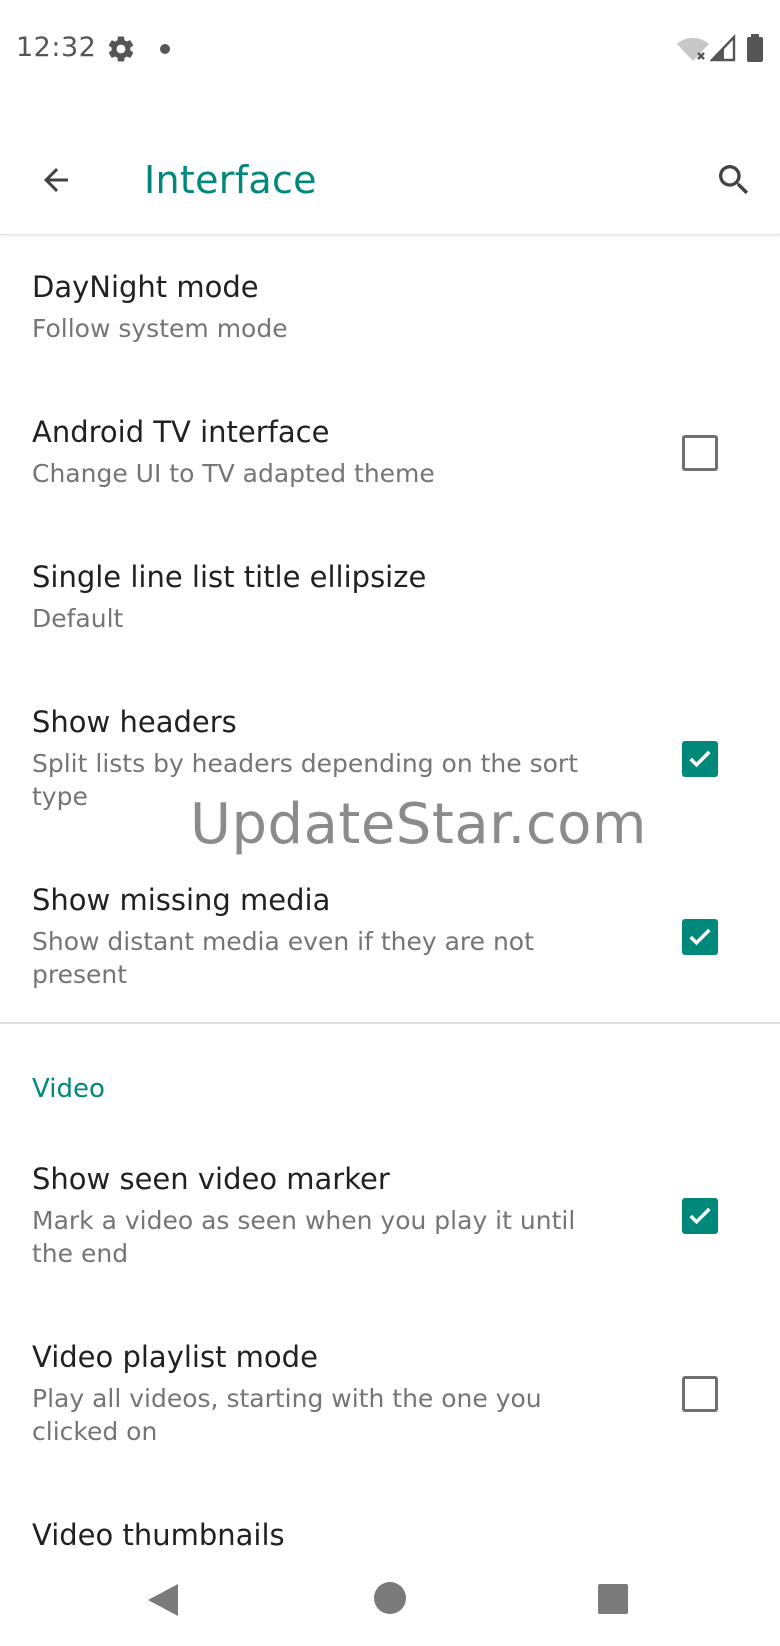 This screenshot has height=1646, width=780. I want to click on page-title: Interface, so click(230, 180).